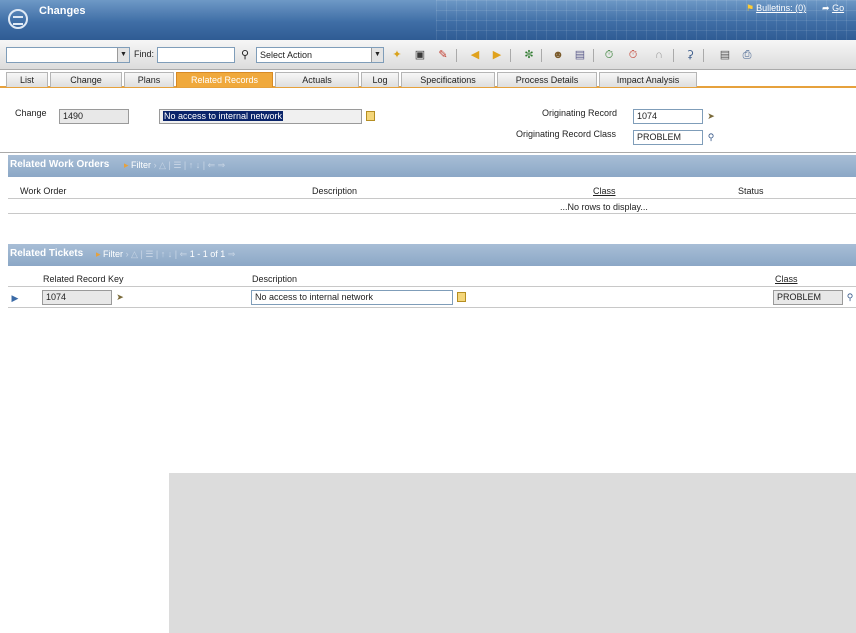  Describe the element at coordinates (77, 297) in the screenshot. I see `related-record-key-field: 1074` at that location.